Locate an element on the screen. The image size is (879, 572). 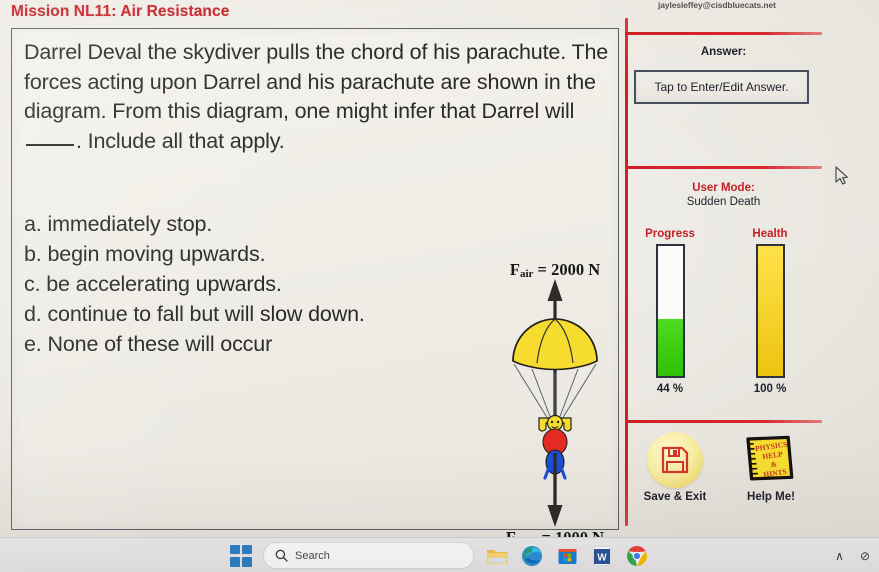
parachute-canopy is located at coordinates (555, 344).